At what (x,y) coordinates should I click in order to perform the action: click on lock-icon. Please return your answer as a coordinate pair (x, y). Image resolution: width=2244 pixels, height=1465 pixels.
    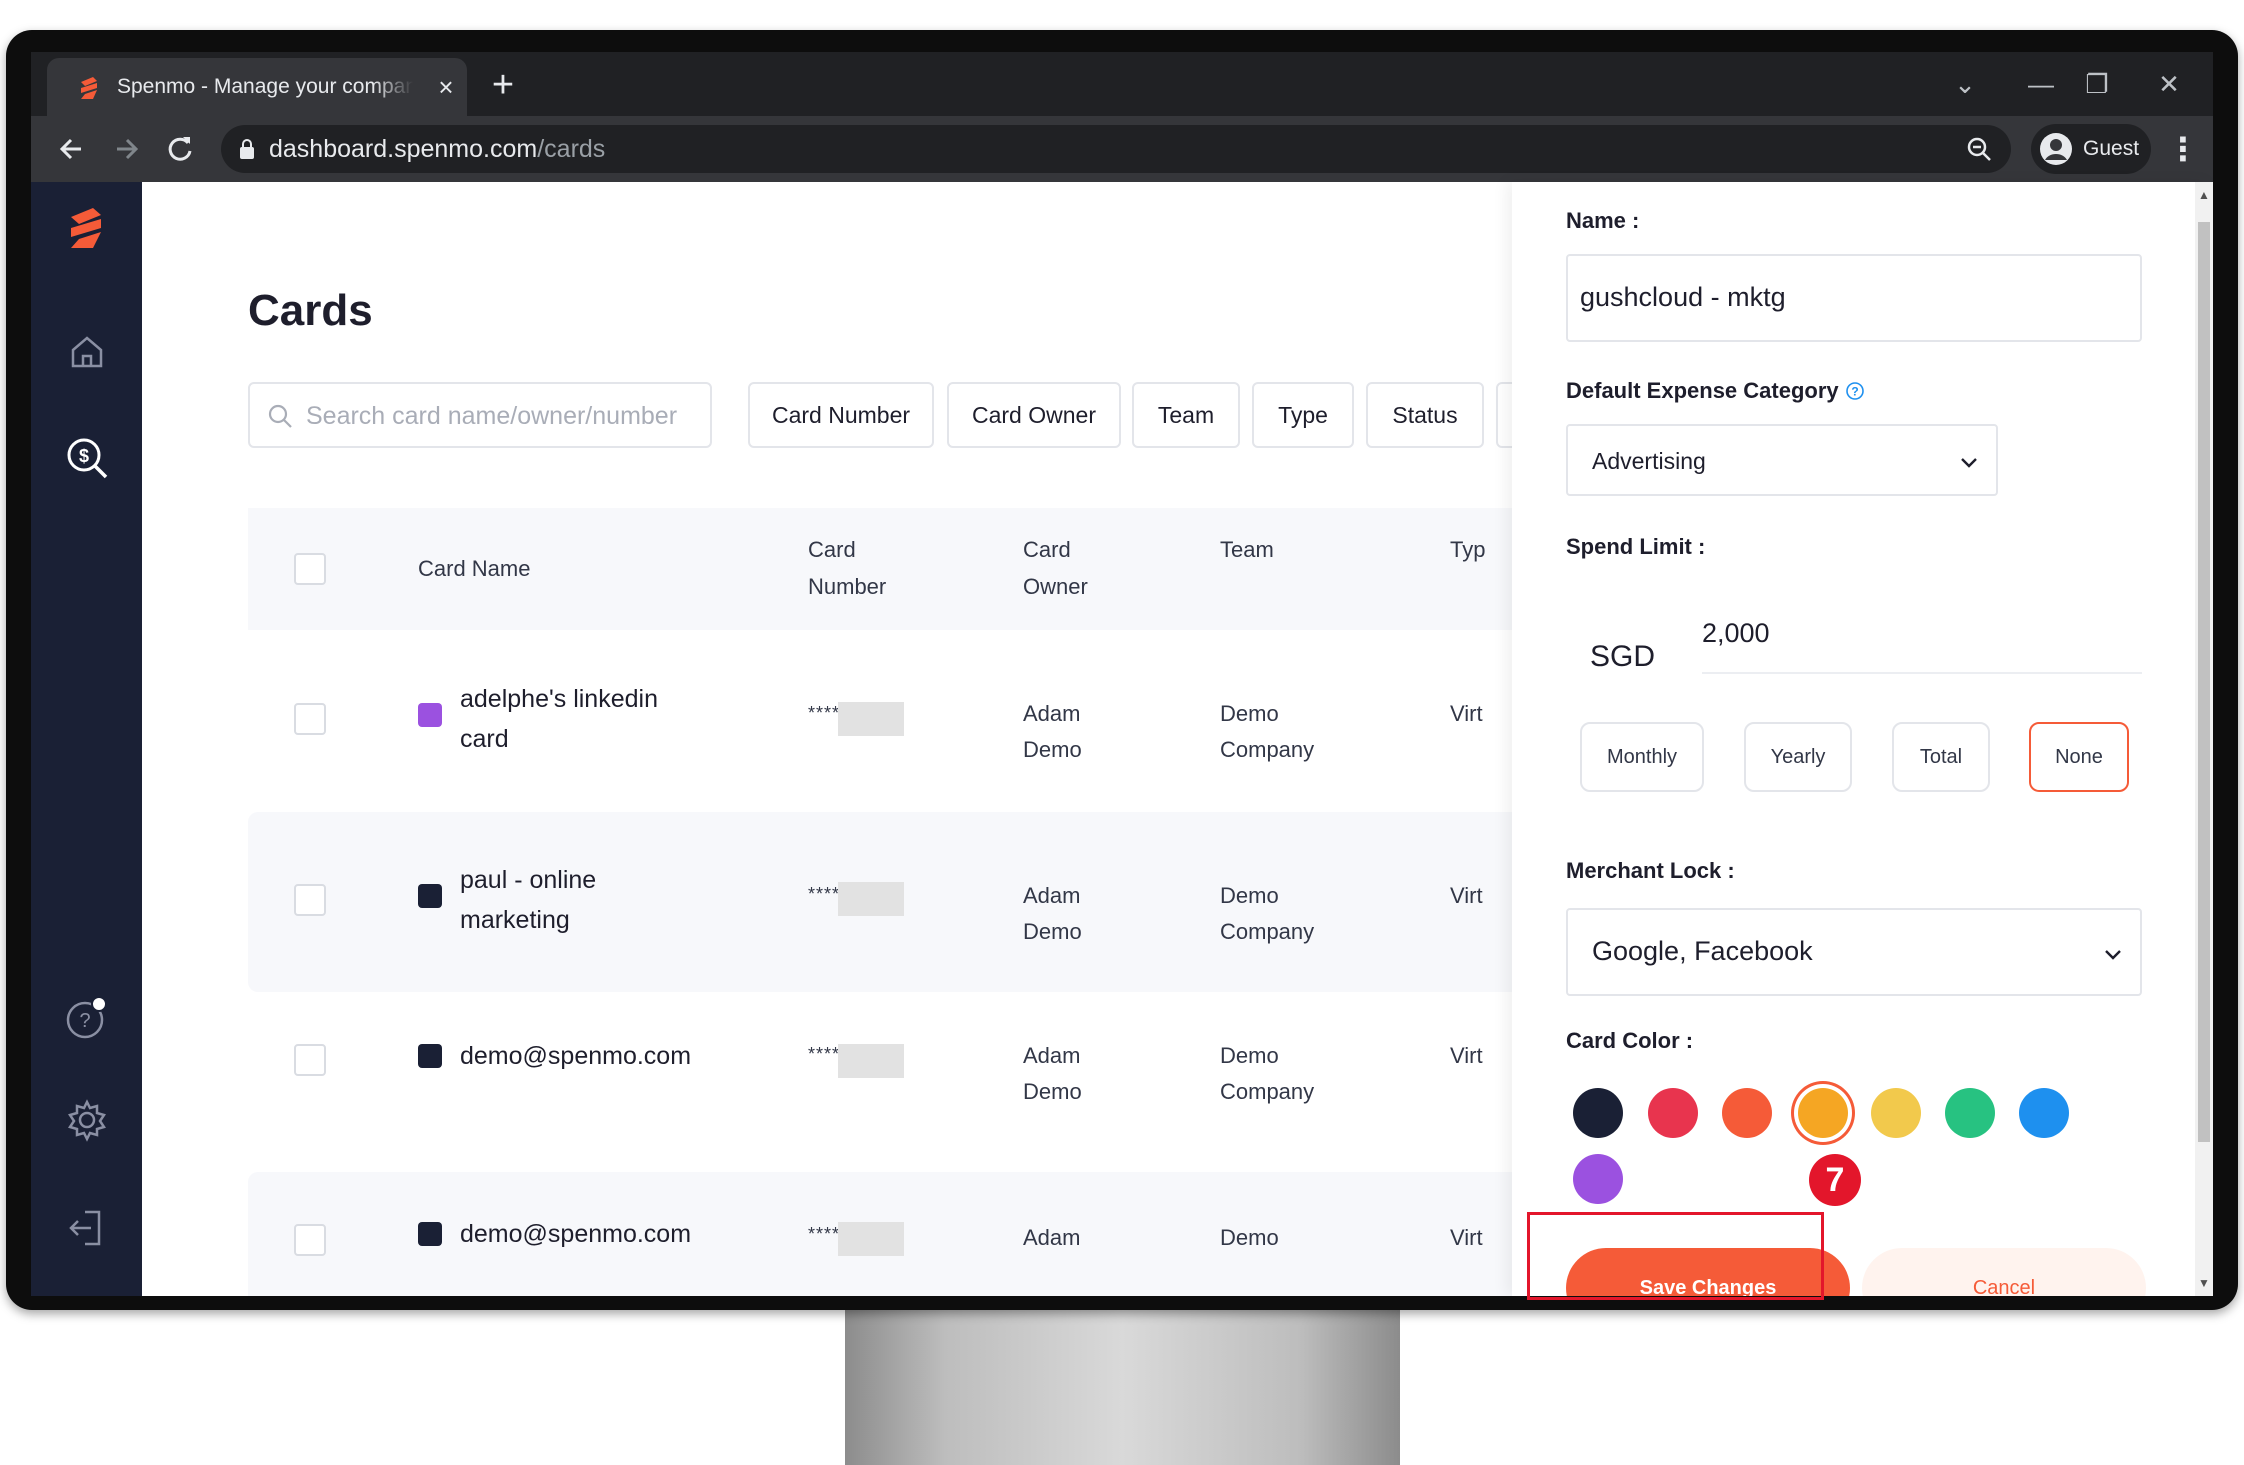
    Looking at the image, I should click on (247, 149).